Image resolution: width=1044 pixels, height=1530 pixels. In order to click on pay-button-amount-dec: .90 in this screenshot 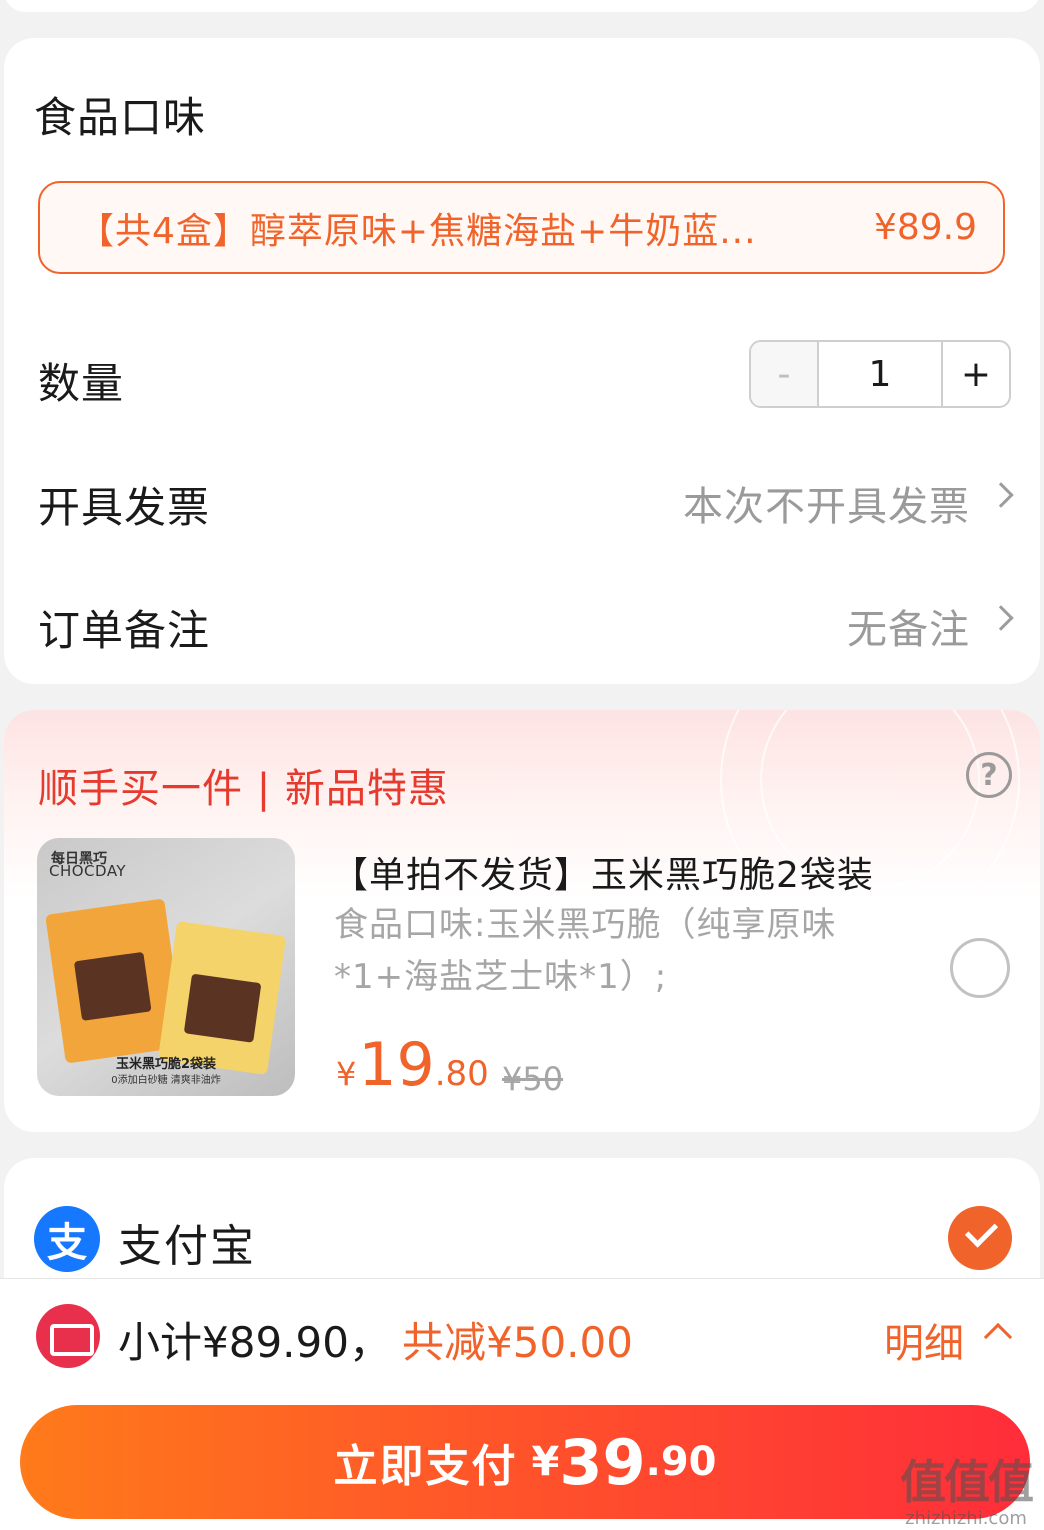, I will do `click(681, 1462)`.